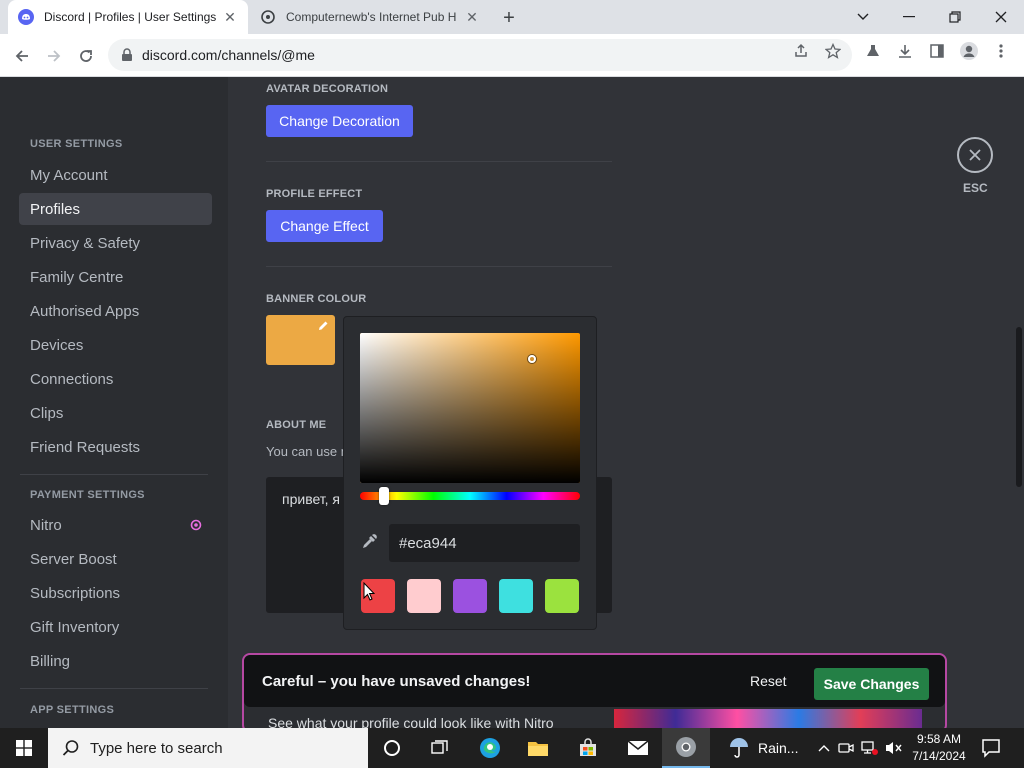 This screenshot has width=1024, height=768. I want to click on browser-toolbar: discord.com/channels/@me, so click(512, 55).